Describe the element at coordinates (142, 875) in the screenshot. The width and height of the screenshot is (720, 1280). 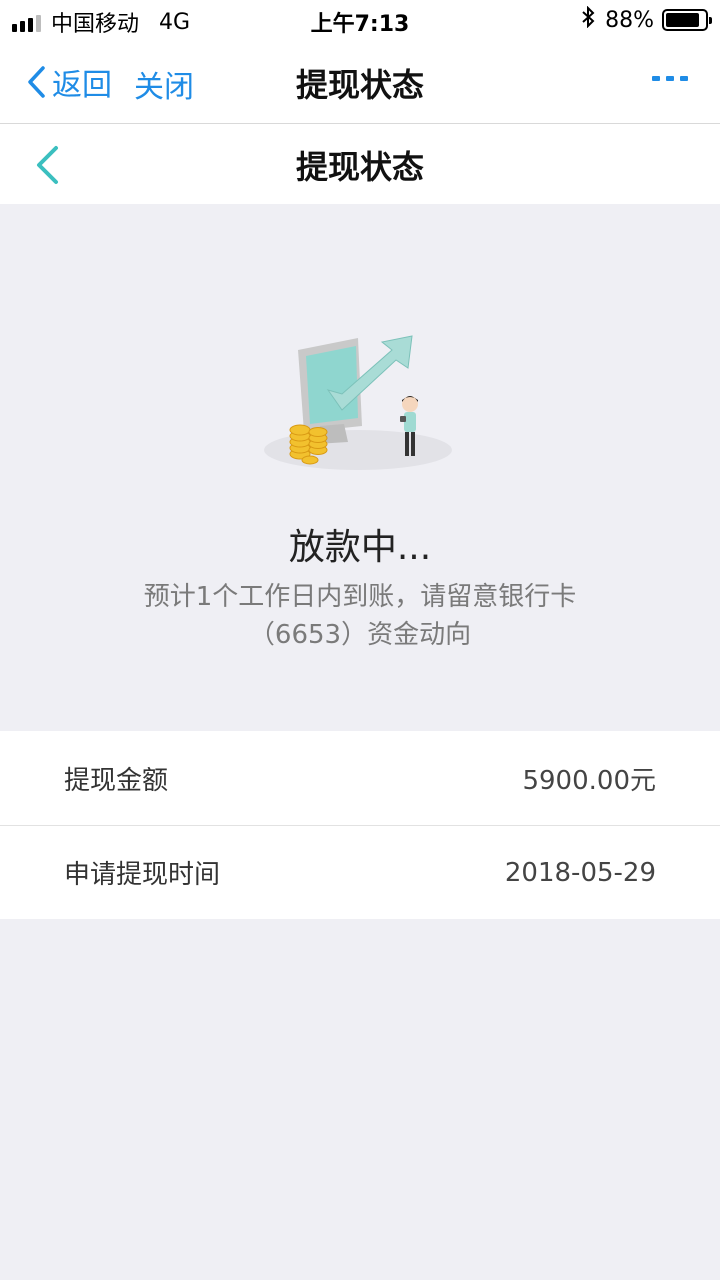
I see `detail-label: 申请提现时间` at that location.